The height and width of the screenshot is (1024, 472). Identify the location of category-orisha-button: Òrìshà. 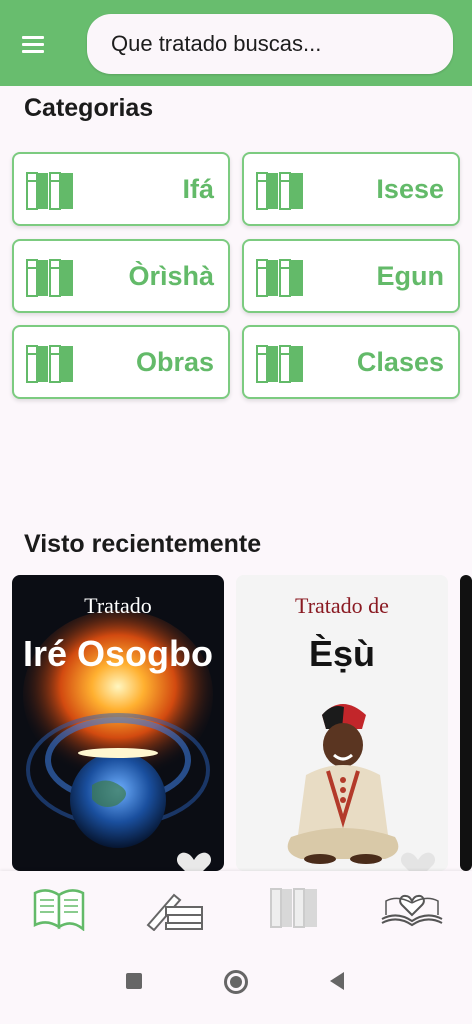
(121, 276).